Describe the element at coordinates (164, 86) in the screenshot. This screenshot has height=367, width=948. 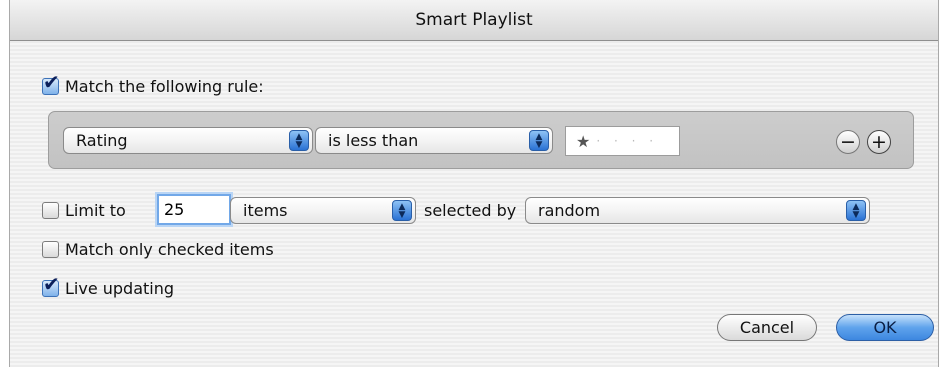
I see `match-rule-label: Match the following rule:` at that location.